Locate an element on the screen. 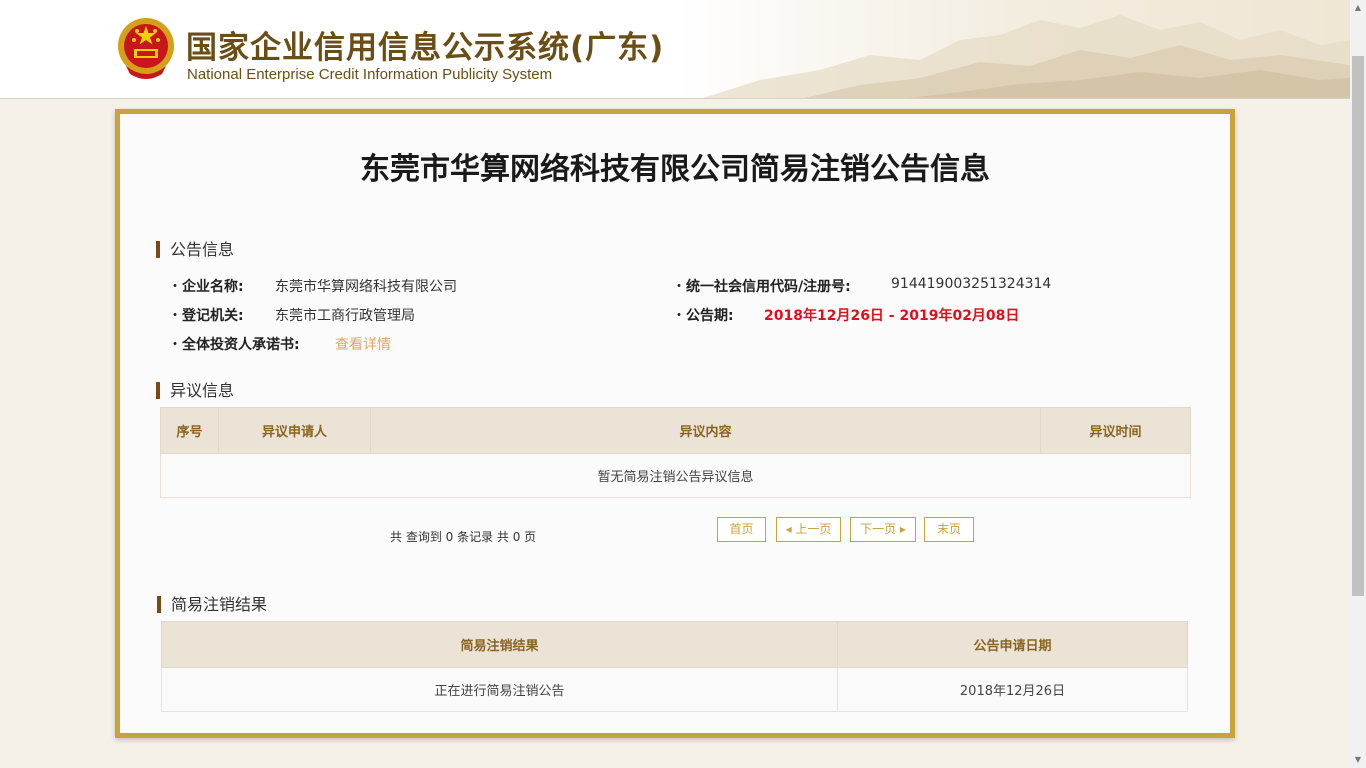 Image resolution: width=1366 pixels, height=768 pixels. section-title-result: 简易注销结果 is located at coordinates (212, 604).